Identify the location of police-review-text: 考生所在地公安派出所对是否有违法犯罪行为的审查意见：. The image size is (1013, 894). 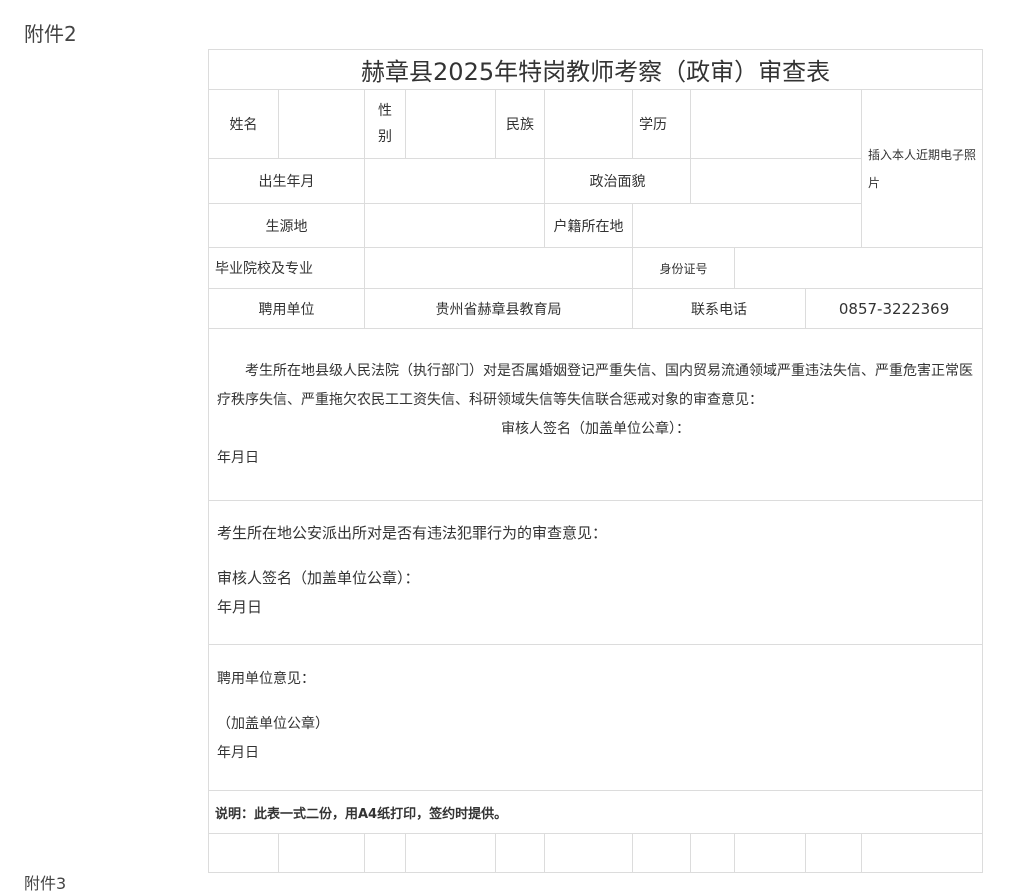
(412, 533).